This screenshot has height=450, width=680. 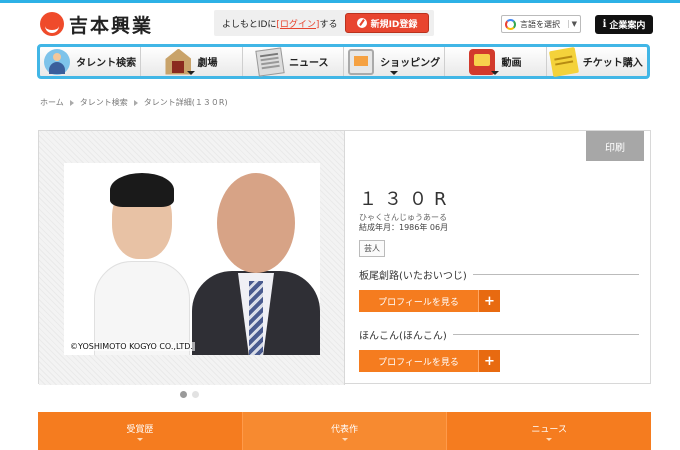 I want to click on member-name-row: 板尾創路(いたおいつじ), so click(x=499, y=274).